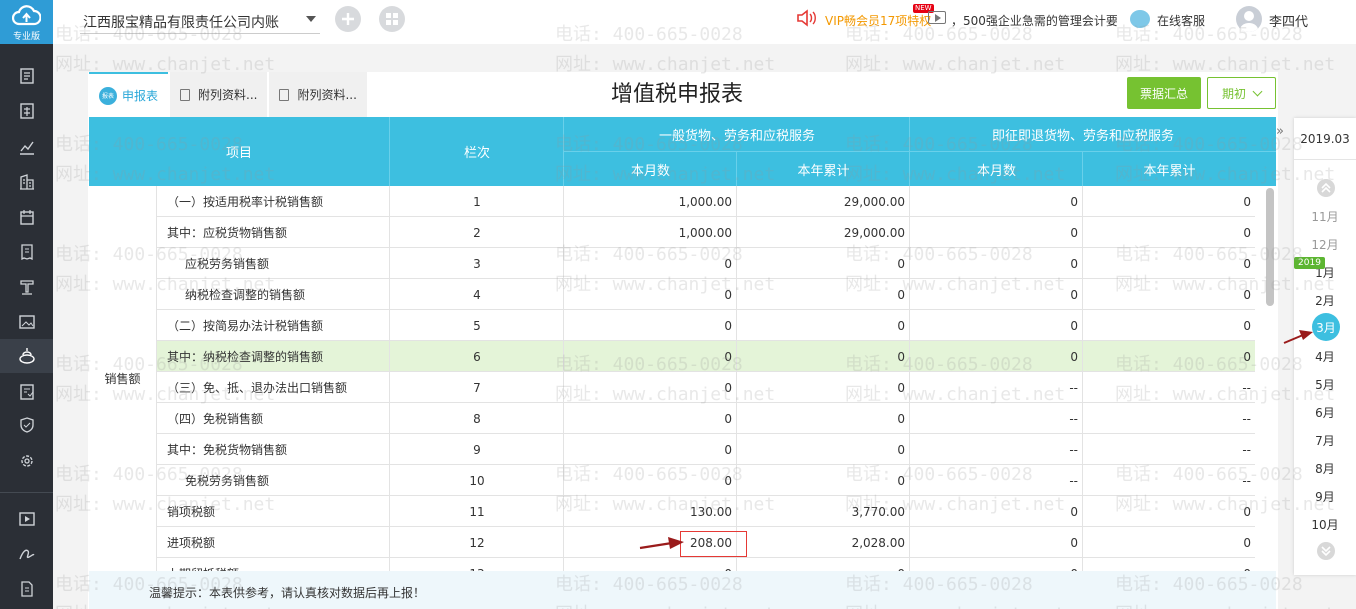 The width and height of the screenshot is (1356, 609). What do you see at coordinates (129, 94) in the screenshot?
I see `tab-main-report: 报表 申报表` at bounding box center [129, 94].